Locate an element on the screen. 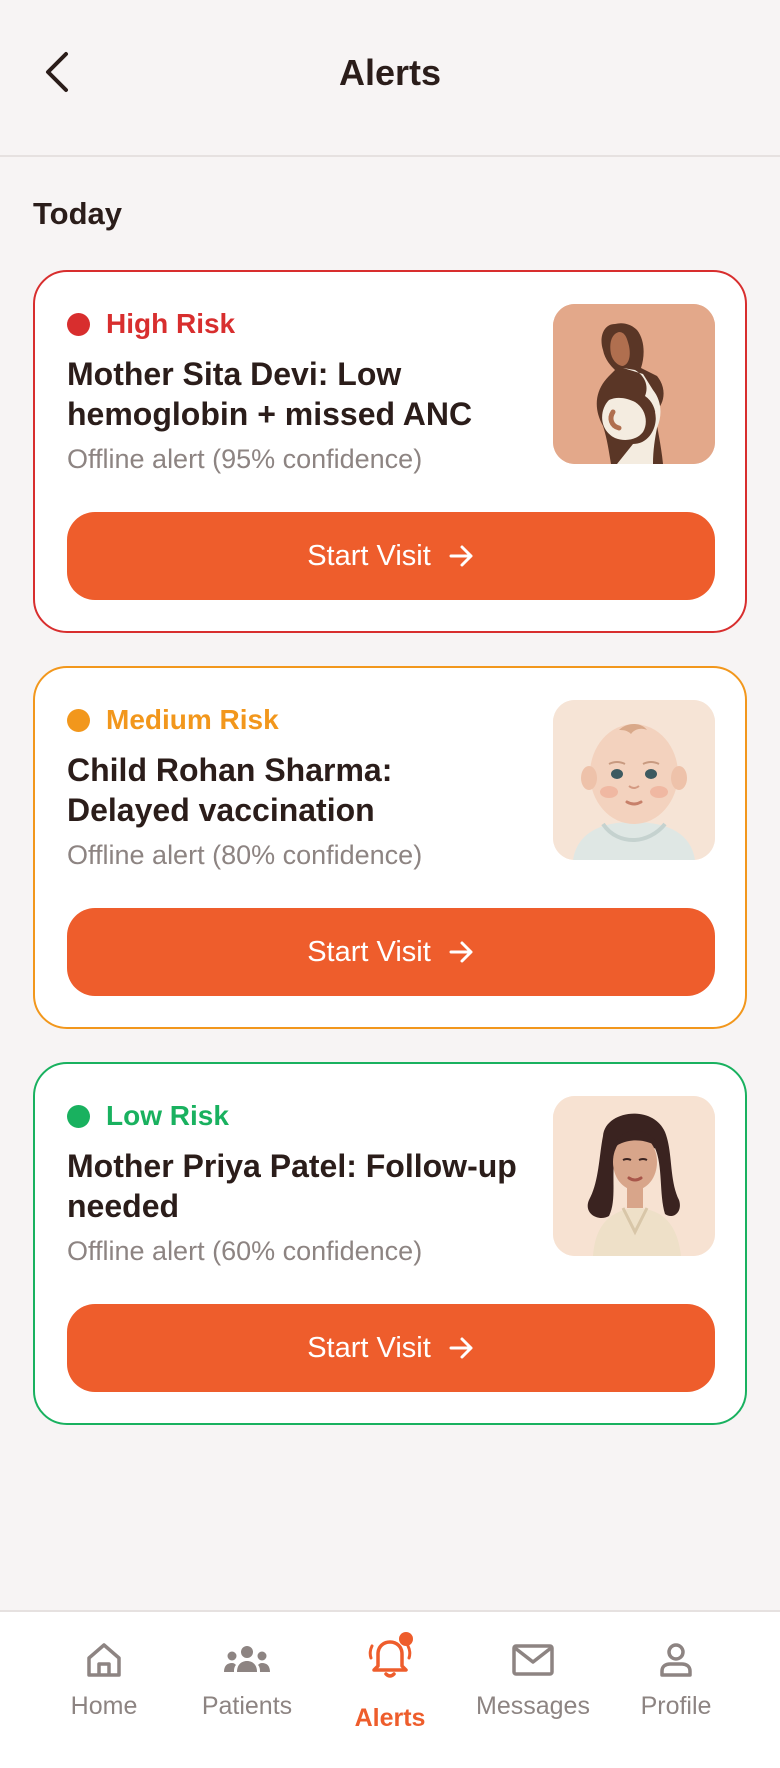 The image size is (780, 1768). nav-label-alerts: Alerts is located at coordinates (390, 1718).